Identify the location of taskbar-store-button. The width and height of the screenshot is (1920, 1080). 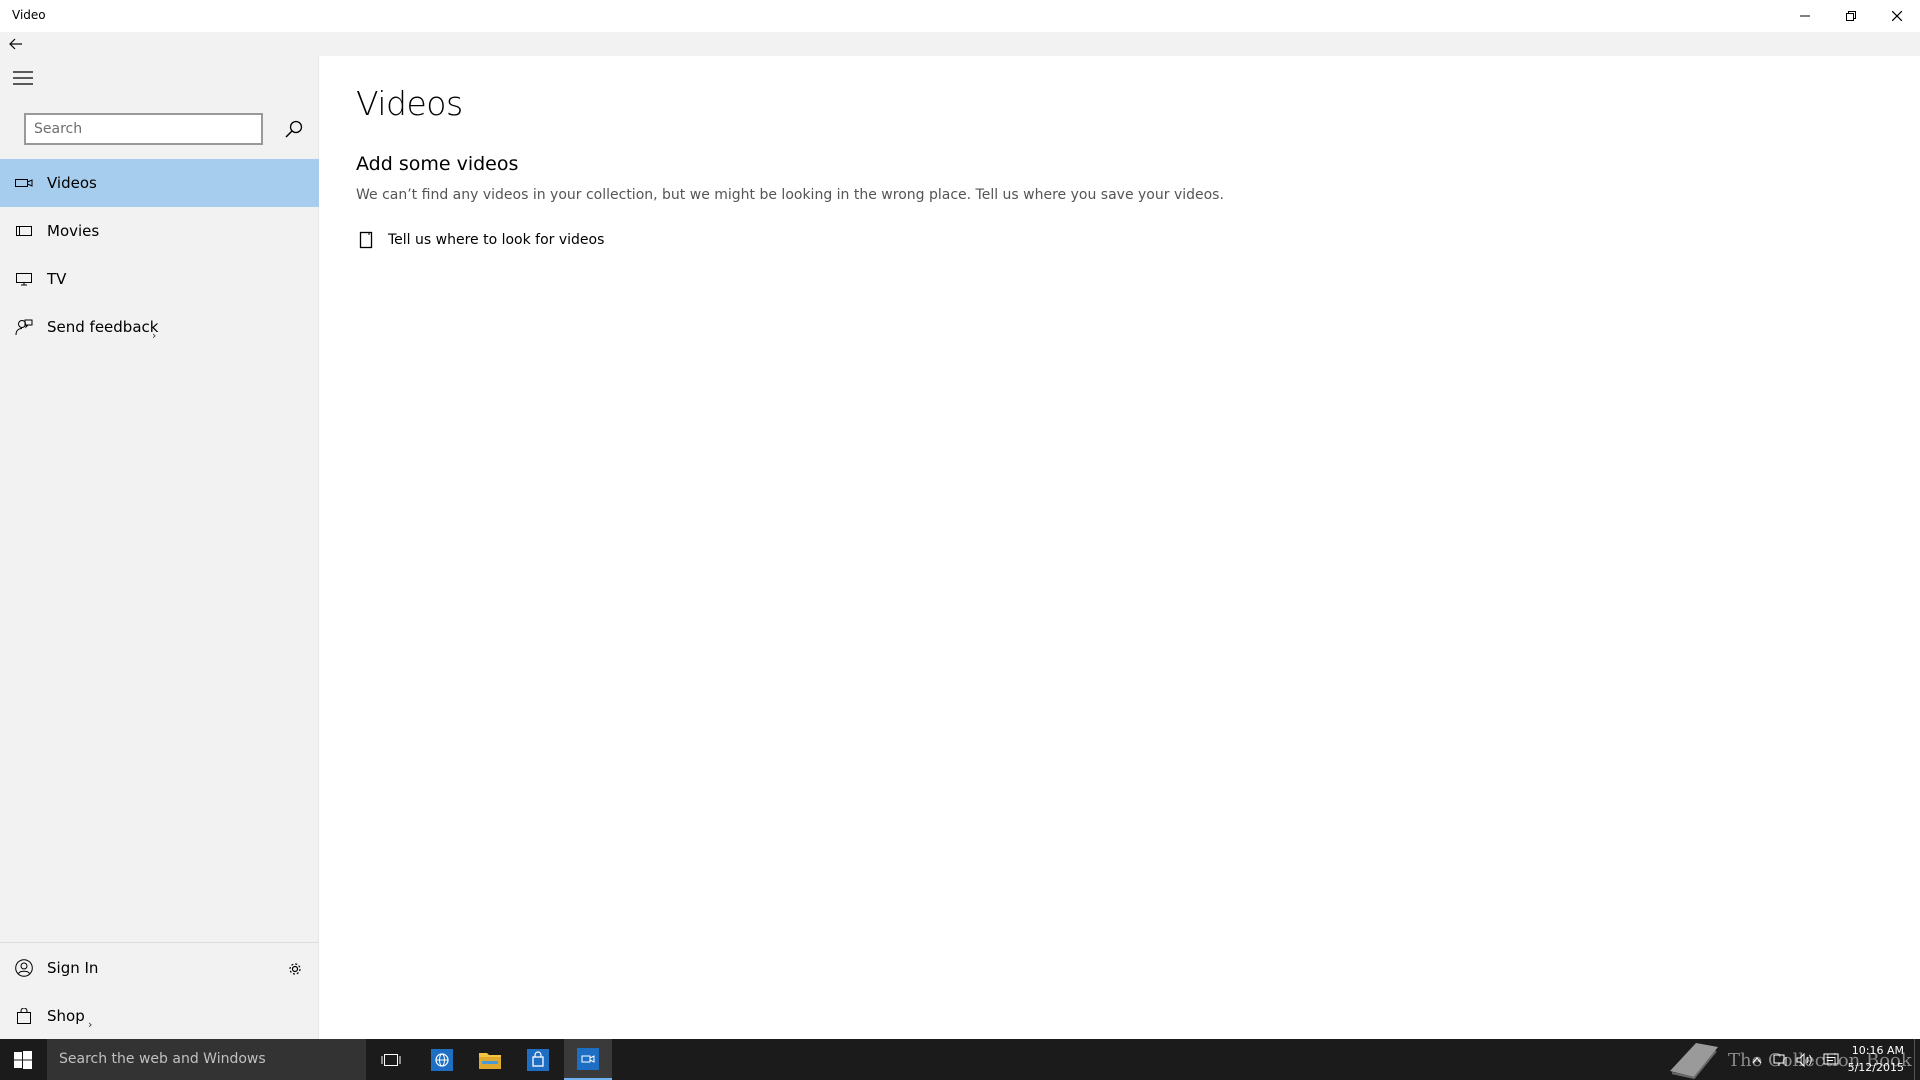
(538, 1059).